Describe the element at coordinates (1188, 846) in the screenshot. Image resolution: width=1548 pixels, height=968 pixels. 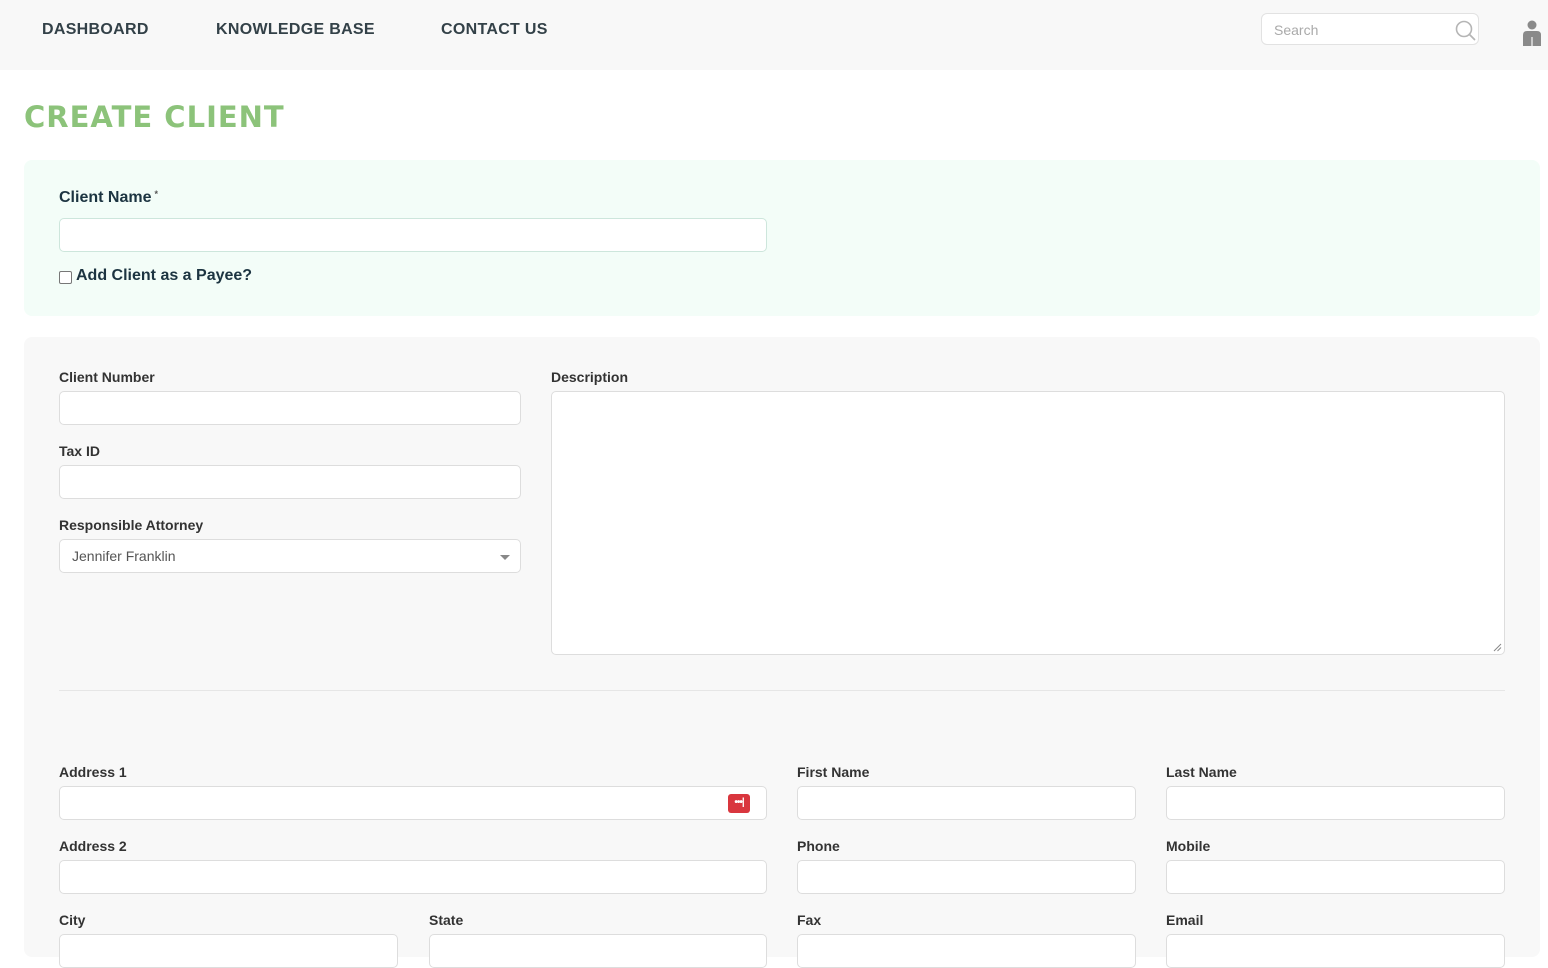
I see `mobile-label: Mobile` at that location.